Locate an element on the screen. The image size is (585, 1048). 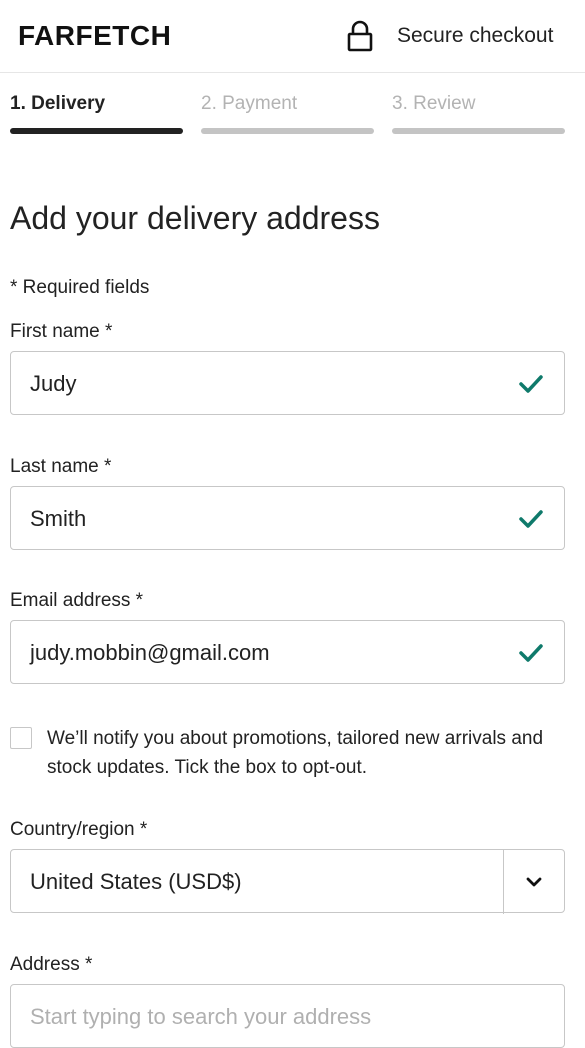
checkout-steps: 1. Delivery 2. Payment 3. Review is located at coordinates (292, 113).